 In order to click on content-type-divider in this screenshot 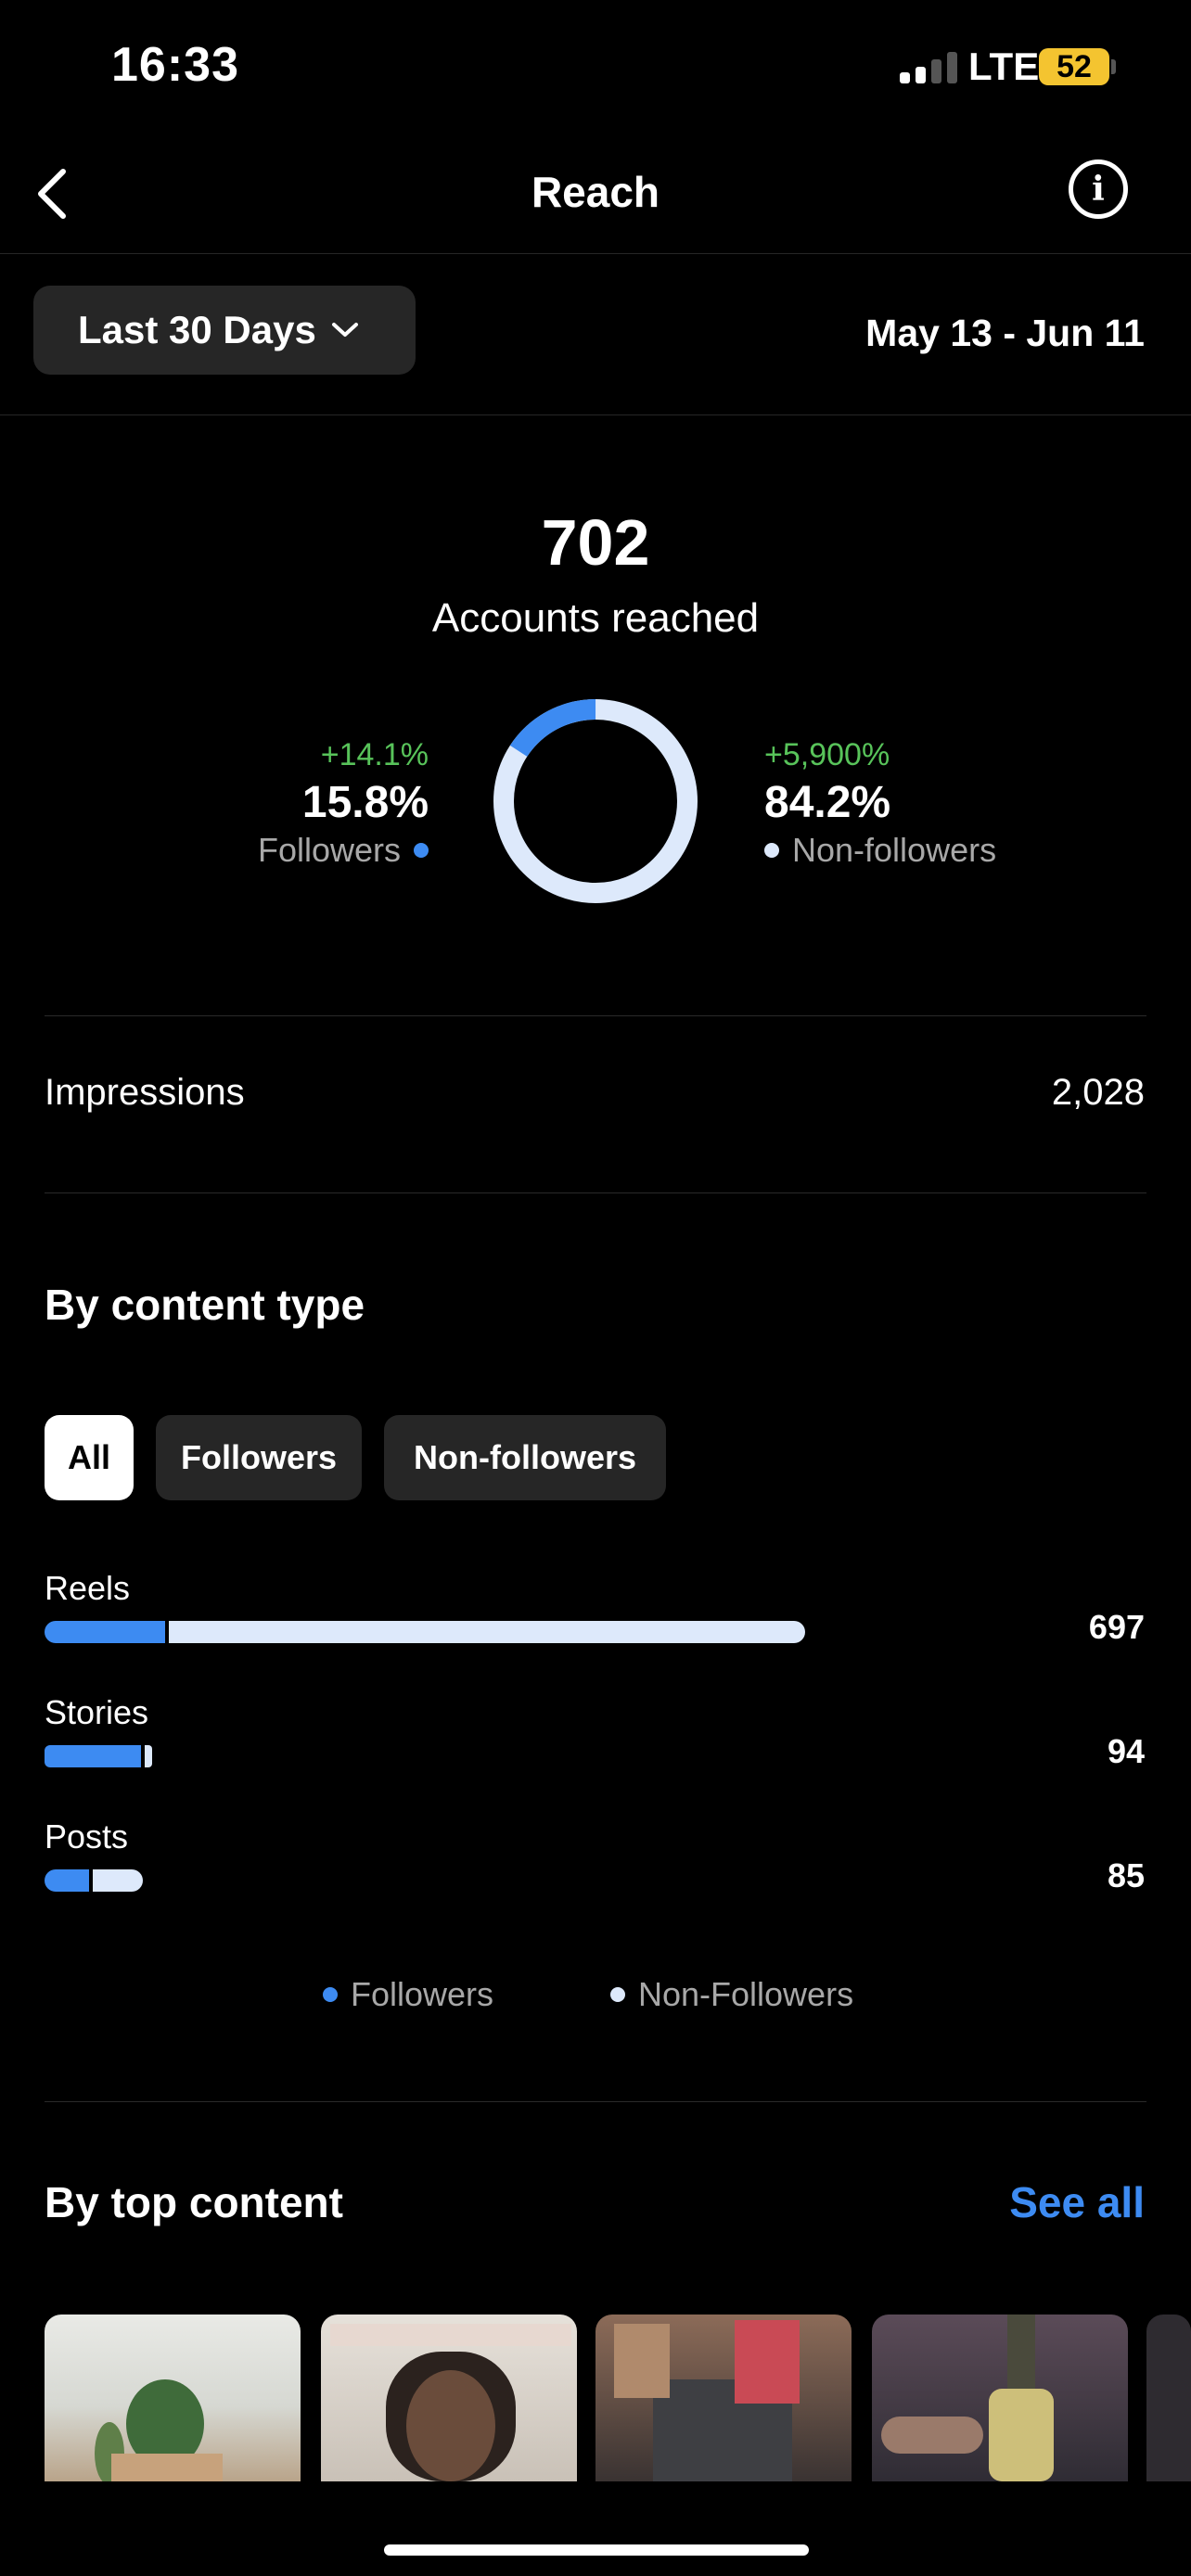, I will do `click(595, 2101)`.